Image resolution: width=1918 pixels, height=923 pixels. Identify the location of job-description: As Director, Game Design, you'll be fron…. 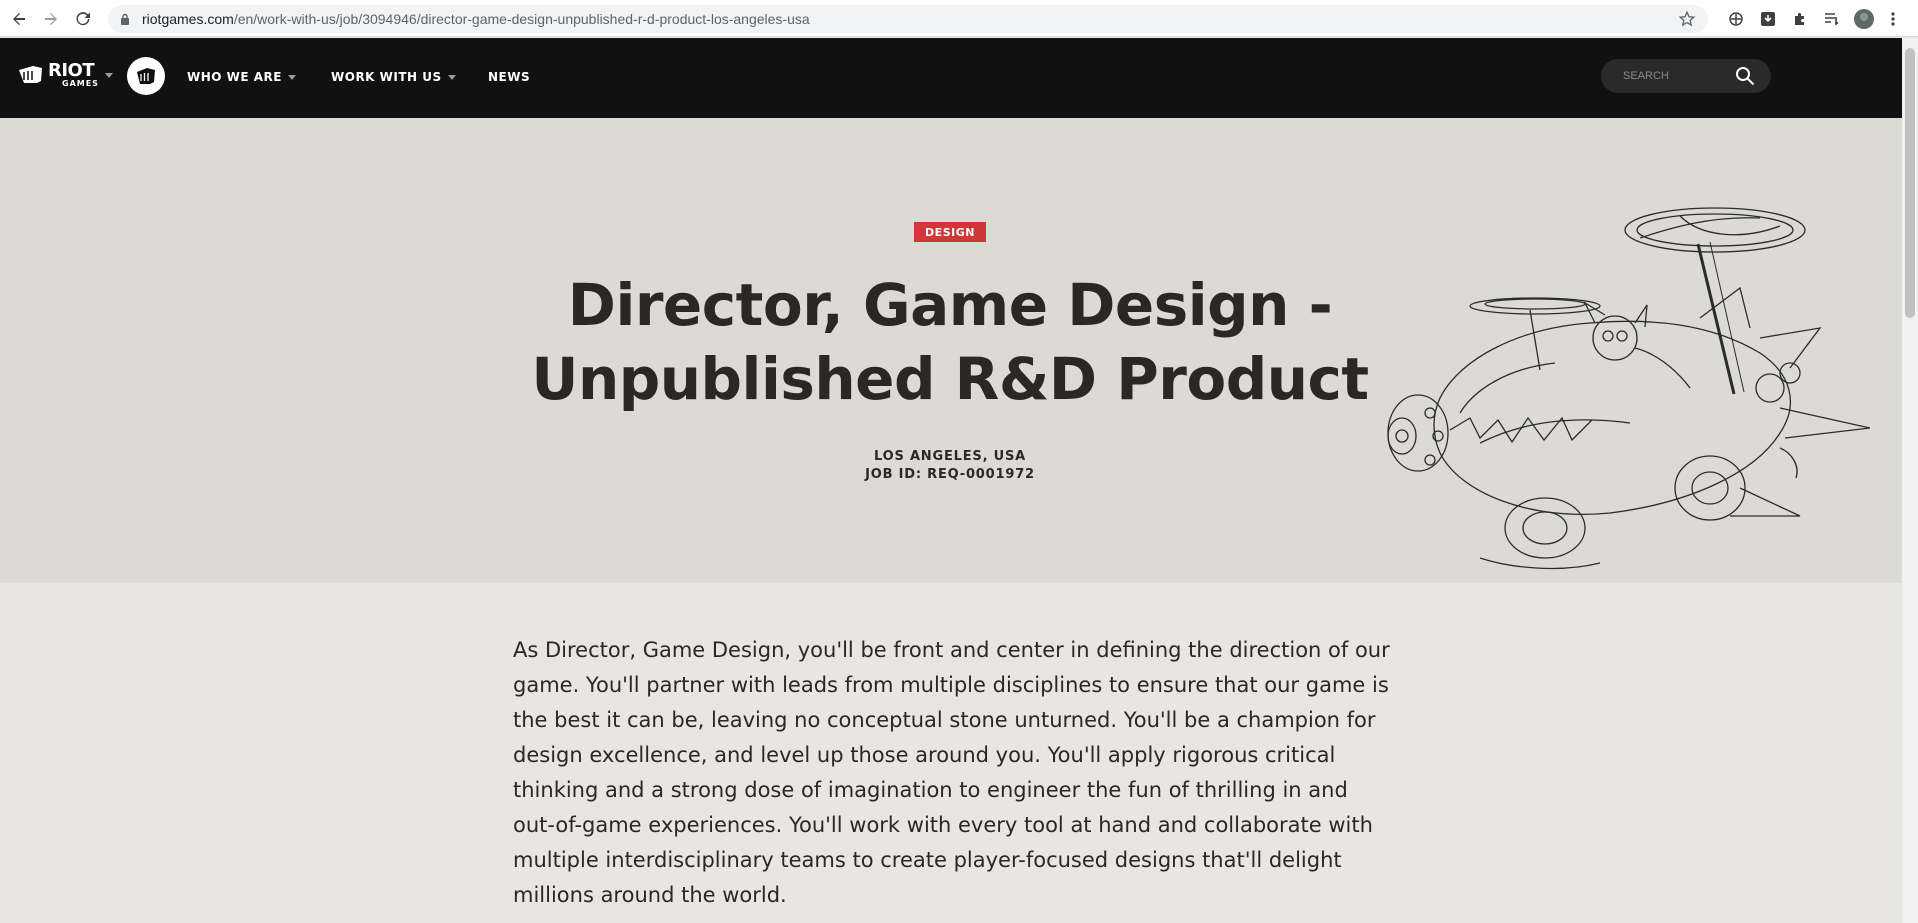
(951, 772).